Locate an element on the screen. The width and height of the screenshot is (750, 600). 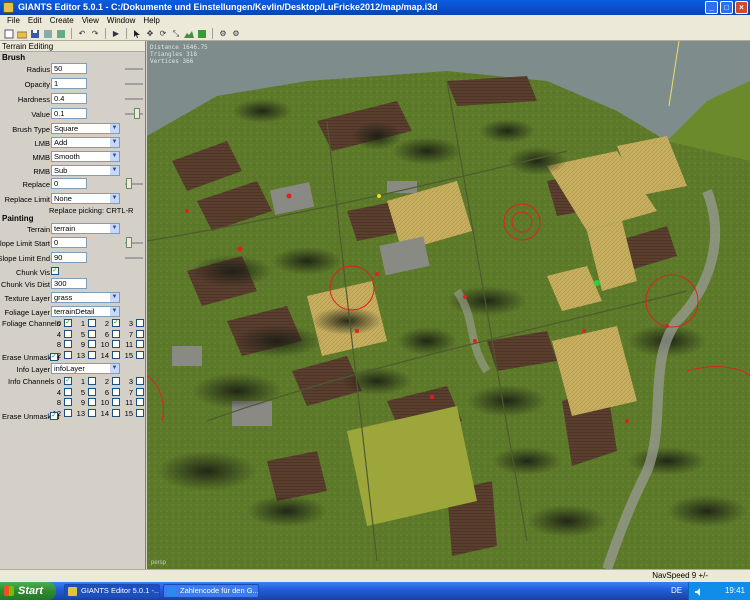
foliage-icon: ⚙ is located at coordinates (223, 34).